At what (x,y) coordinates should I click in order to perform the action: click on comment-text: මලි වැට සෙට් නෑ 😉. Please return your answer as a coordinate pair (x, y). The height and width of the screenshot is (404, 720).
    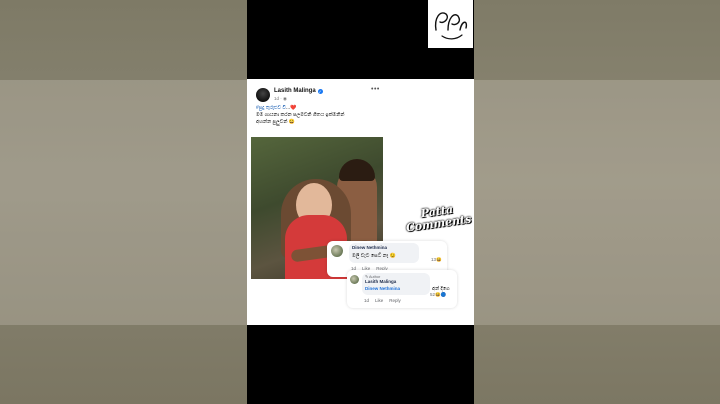
    Looking at the image, I should click on (374, 256).